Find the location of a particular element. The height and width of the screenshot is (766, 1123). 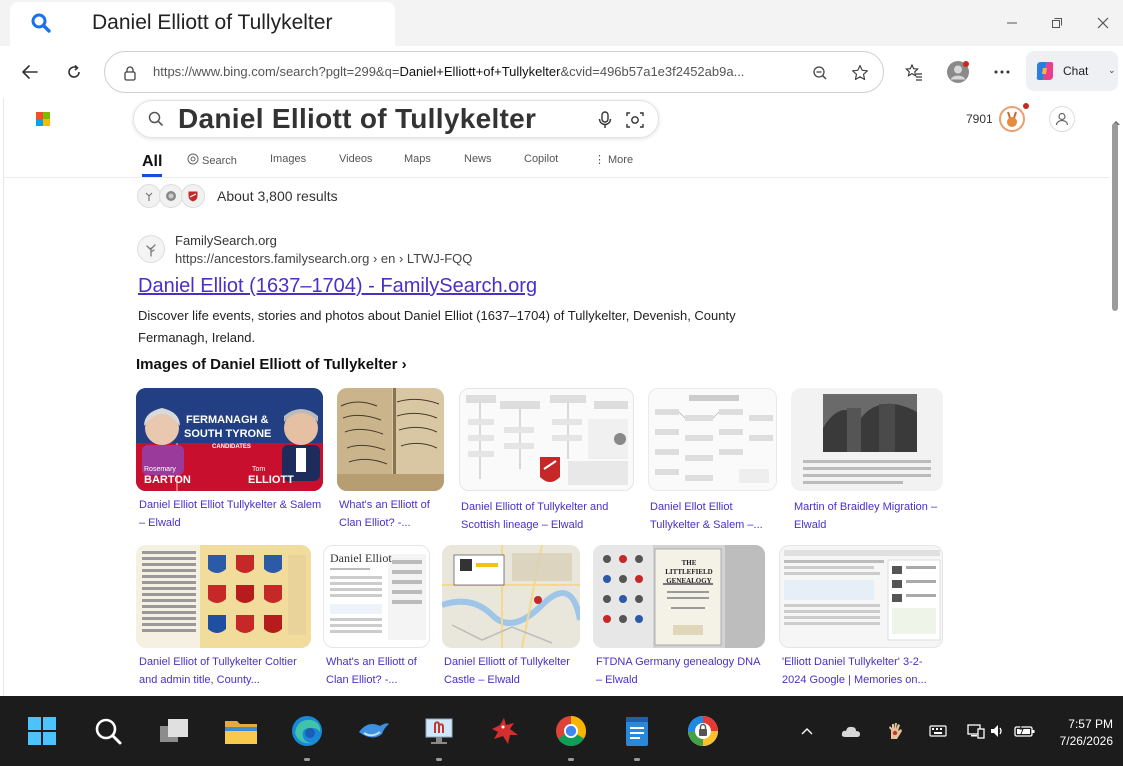

network-display-icon is located at coordinates (976, 731).